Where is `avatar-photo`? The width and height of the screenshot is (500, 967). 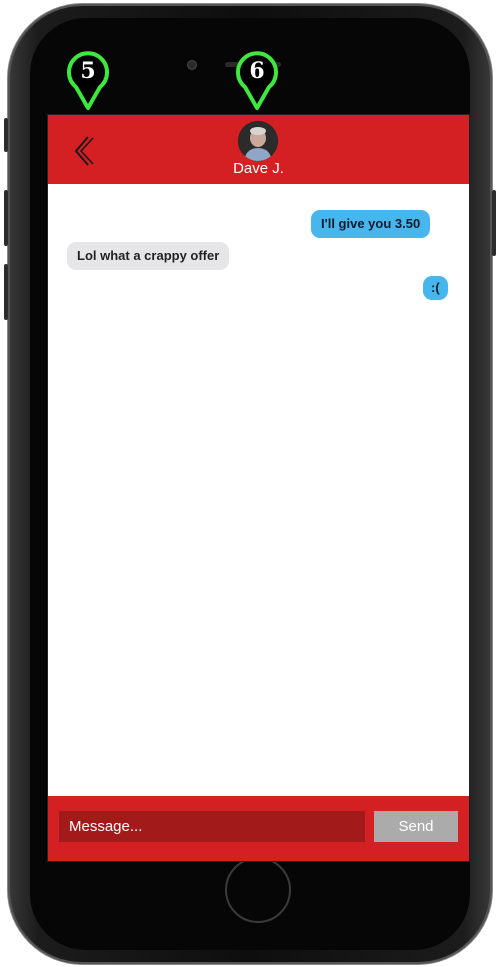
avatar-photo is located at coordinates (258, 141).